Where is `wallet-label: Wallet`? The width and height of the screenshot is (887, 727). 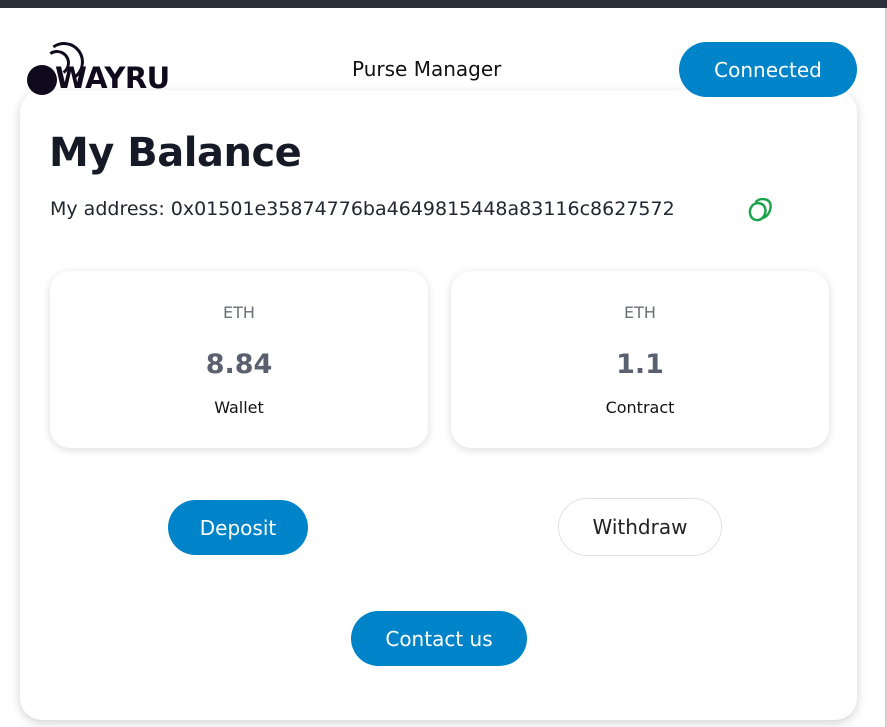 wallet-label: Wallet is located at coordinates (239, 407).